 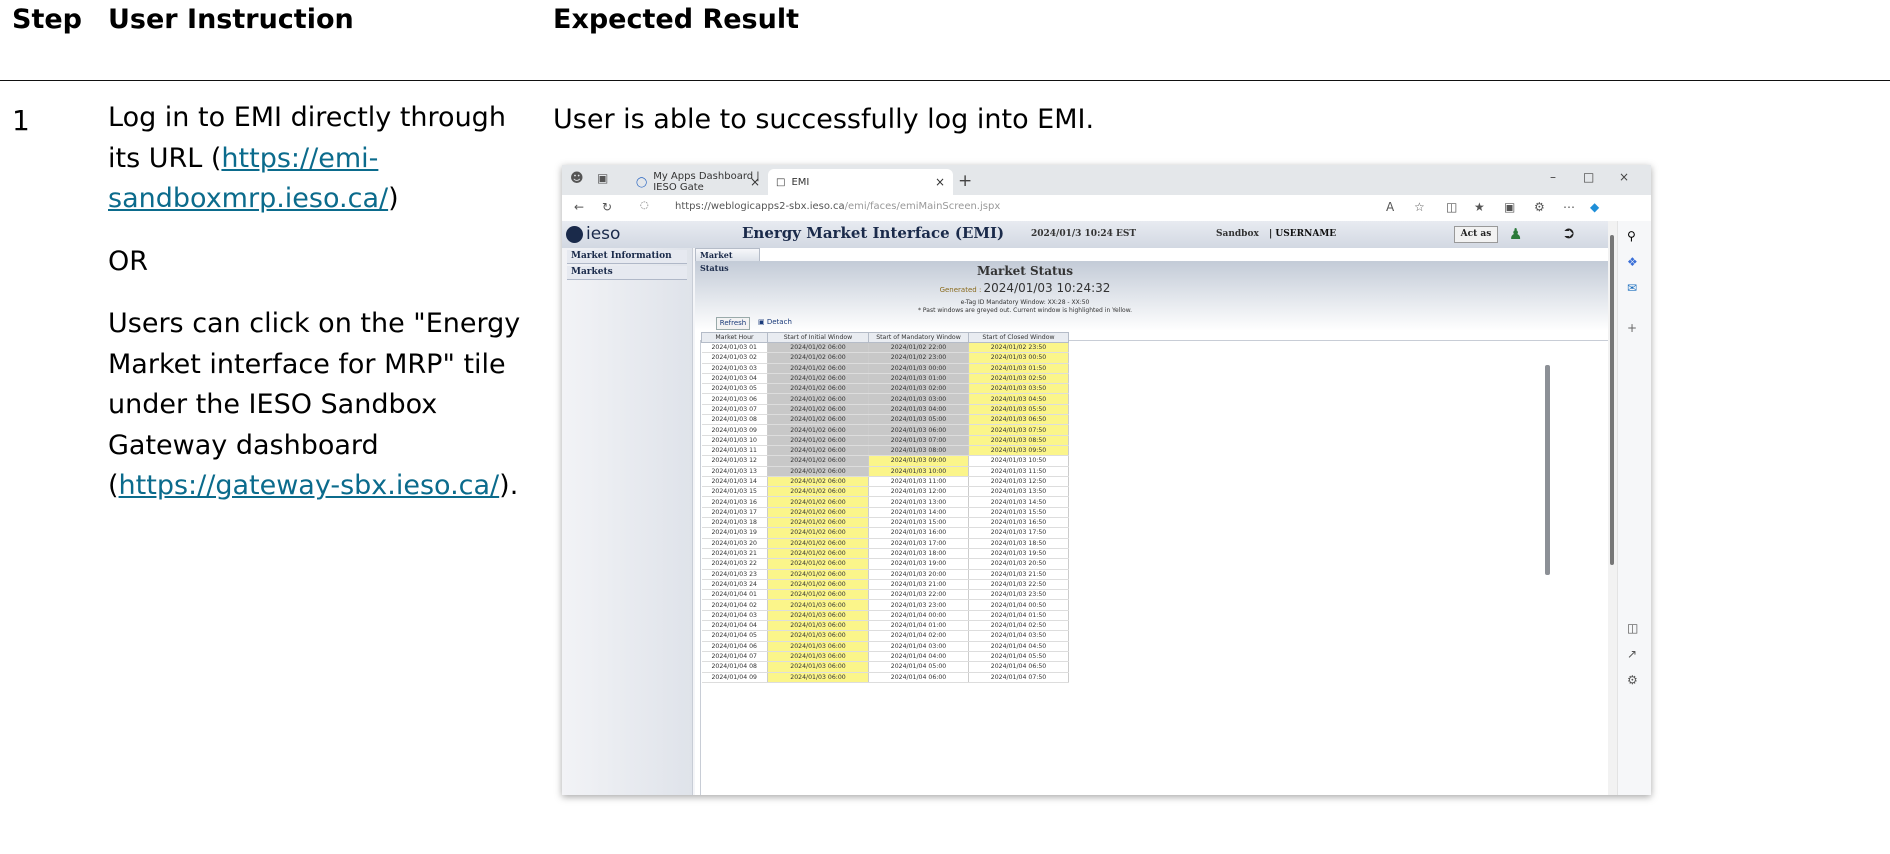 What do you see at coordinates (1390, 207) in the screenshot?
I see `read-aloud-icon: A` at bounding box center [1390, 207].